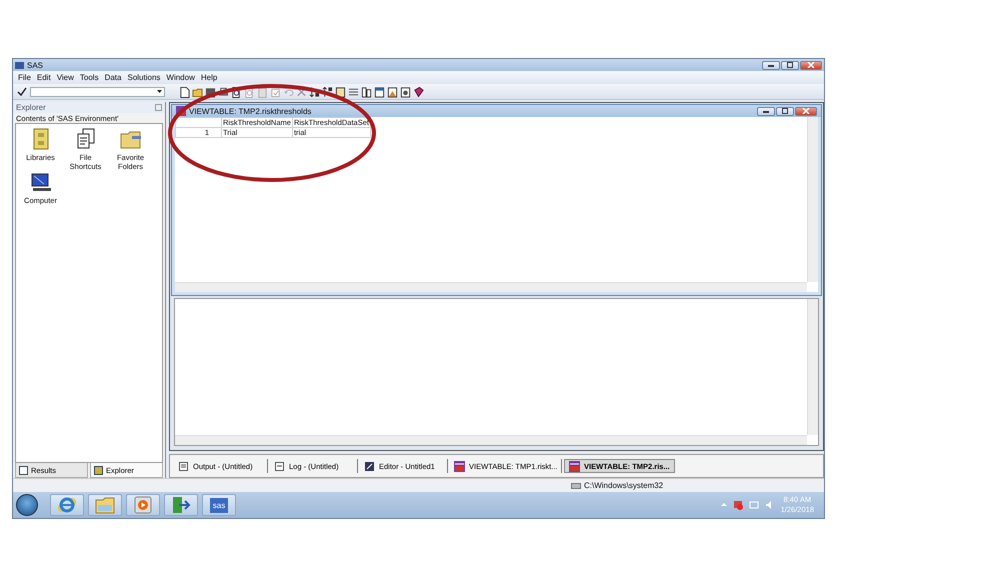 Image resolution: width=999 pixels, height=562 pixels. I want to click on sas-logo: sas, so click(219, 505).